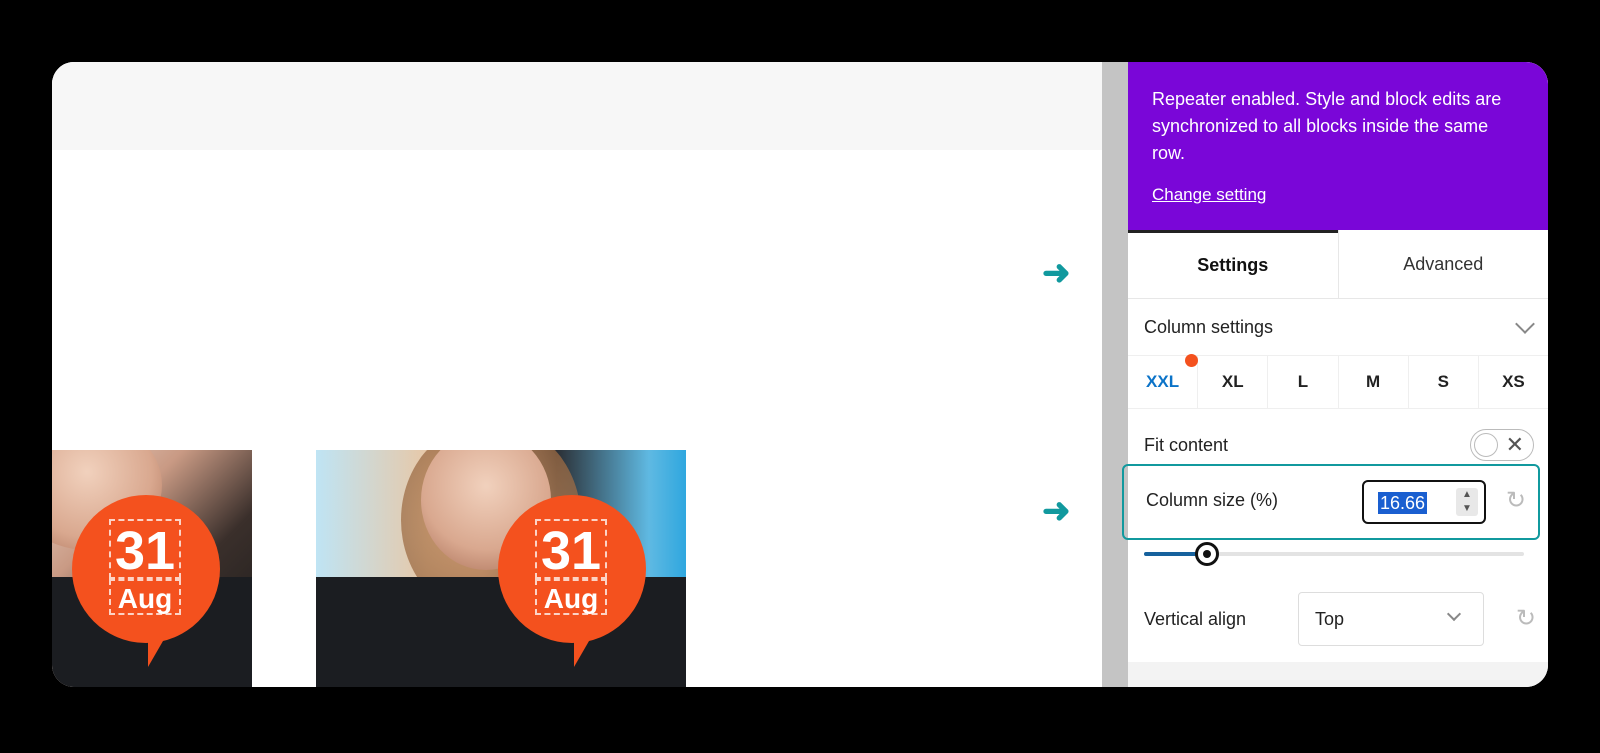 The image size is (1600, 753). I want to click on column-size-row: Column size (%) 16.66 ▲ ▼ ↻, so click(1331, 502).